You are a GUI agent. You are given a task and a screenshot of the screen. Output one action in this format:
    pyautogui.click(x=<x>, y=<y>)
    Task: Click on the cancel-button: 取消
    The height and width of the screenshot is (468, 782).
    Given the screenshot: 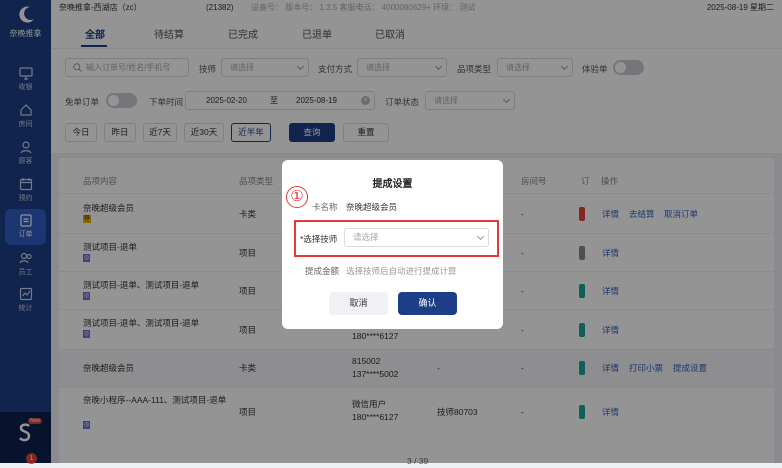 What is the action you would take?
    pyautogui.click(x=358, y=303)
    